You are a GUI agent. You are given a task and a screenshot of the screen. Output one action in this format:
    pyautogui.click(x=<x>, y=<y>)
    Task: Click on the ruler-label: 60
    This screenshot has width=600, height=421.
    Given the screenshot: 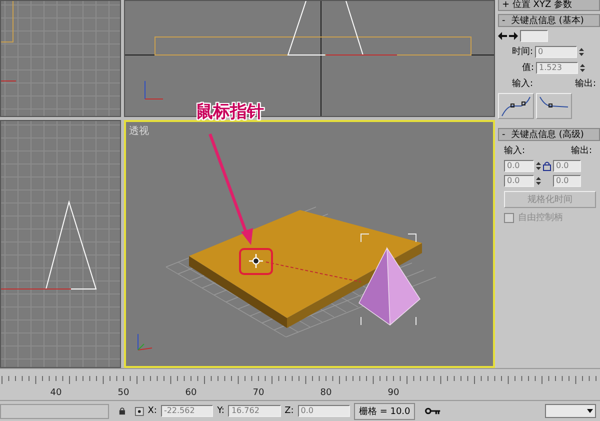 What is the action you would take?
    pyautogui.click(x=191, y=393)
    